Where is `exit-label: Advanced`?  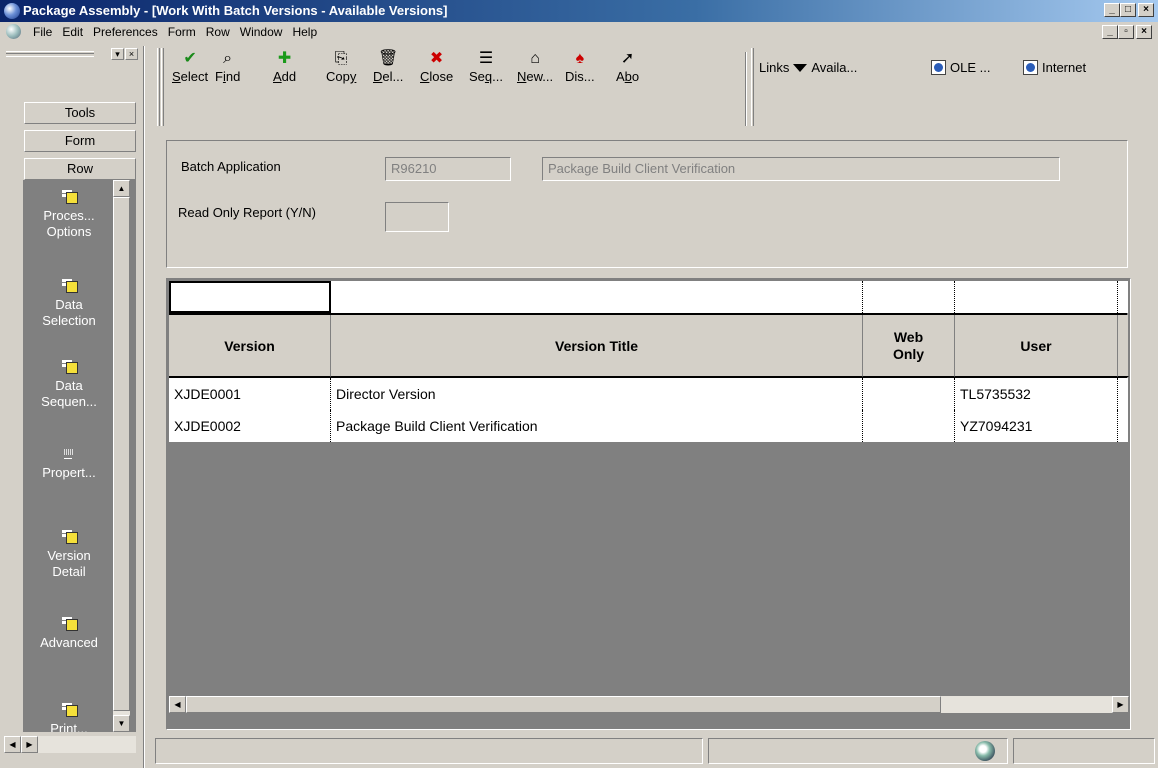 exit-label: Advanced is located at coordinates (69, 642).